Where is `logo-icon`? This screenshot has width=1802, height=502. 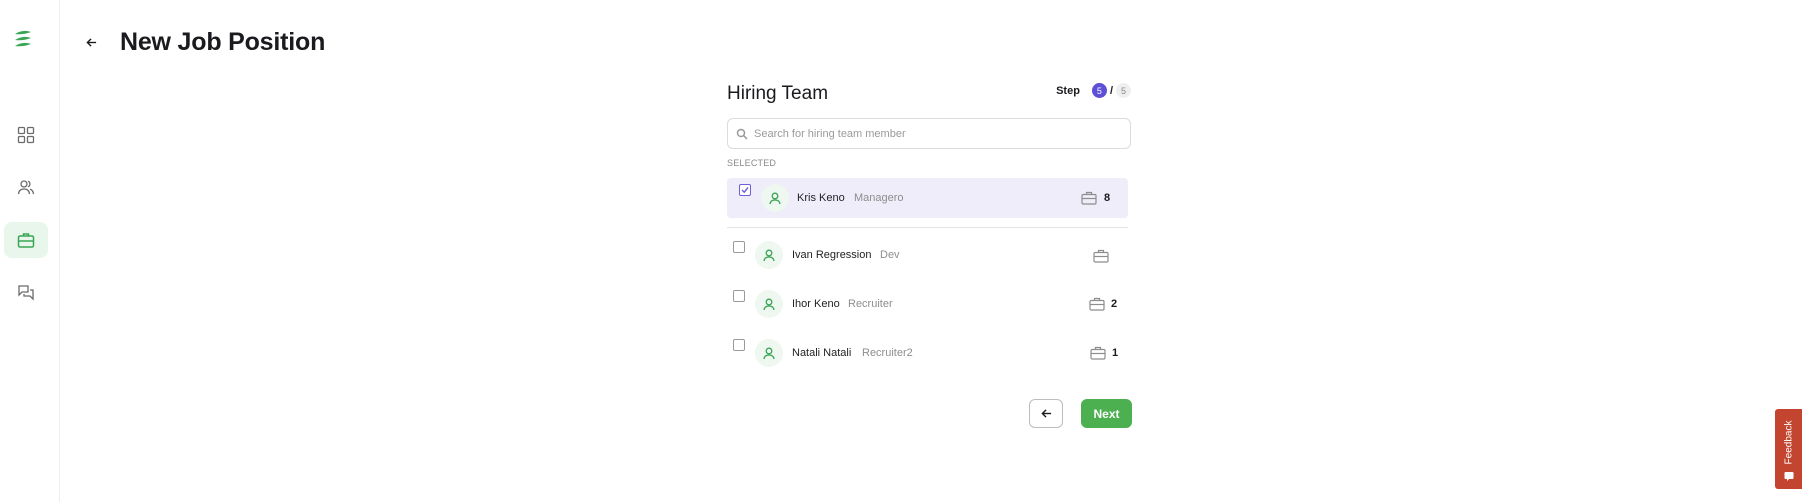 logo-icon is located at coordinates (23, 39).